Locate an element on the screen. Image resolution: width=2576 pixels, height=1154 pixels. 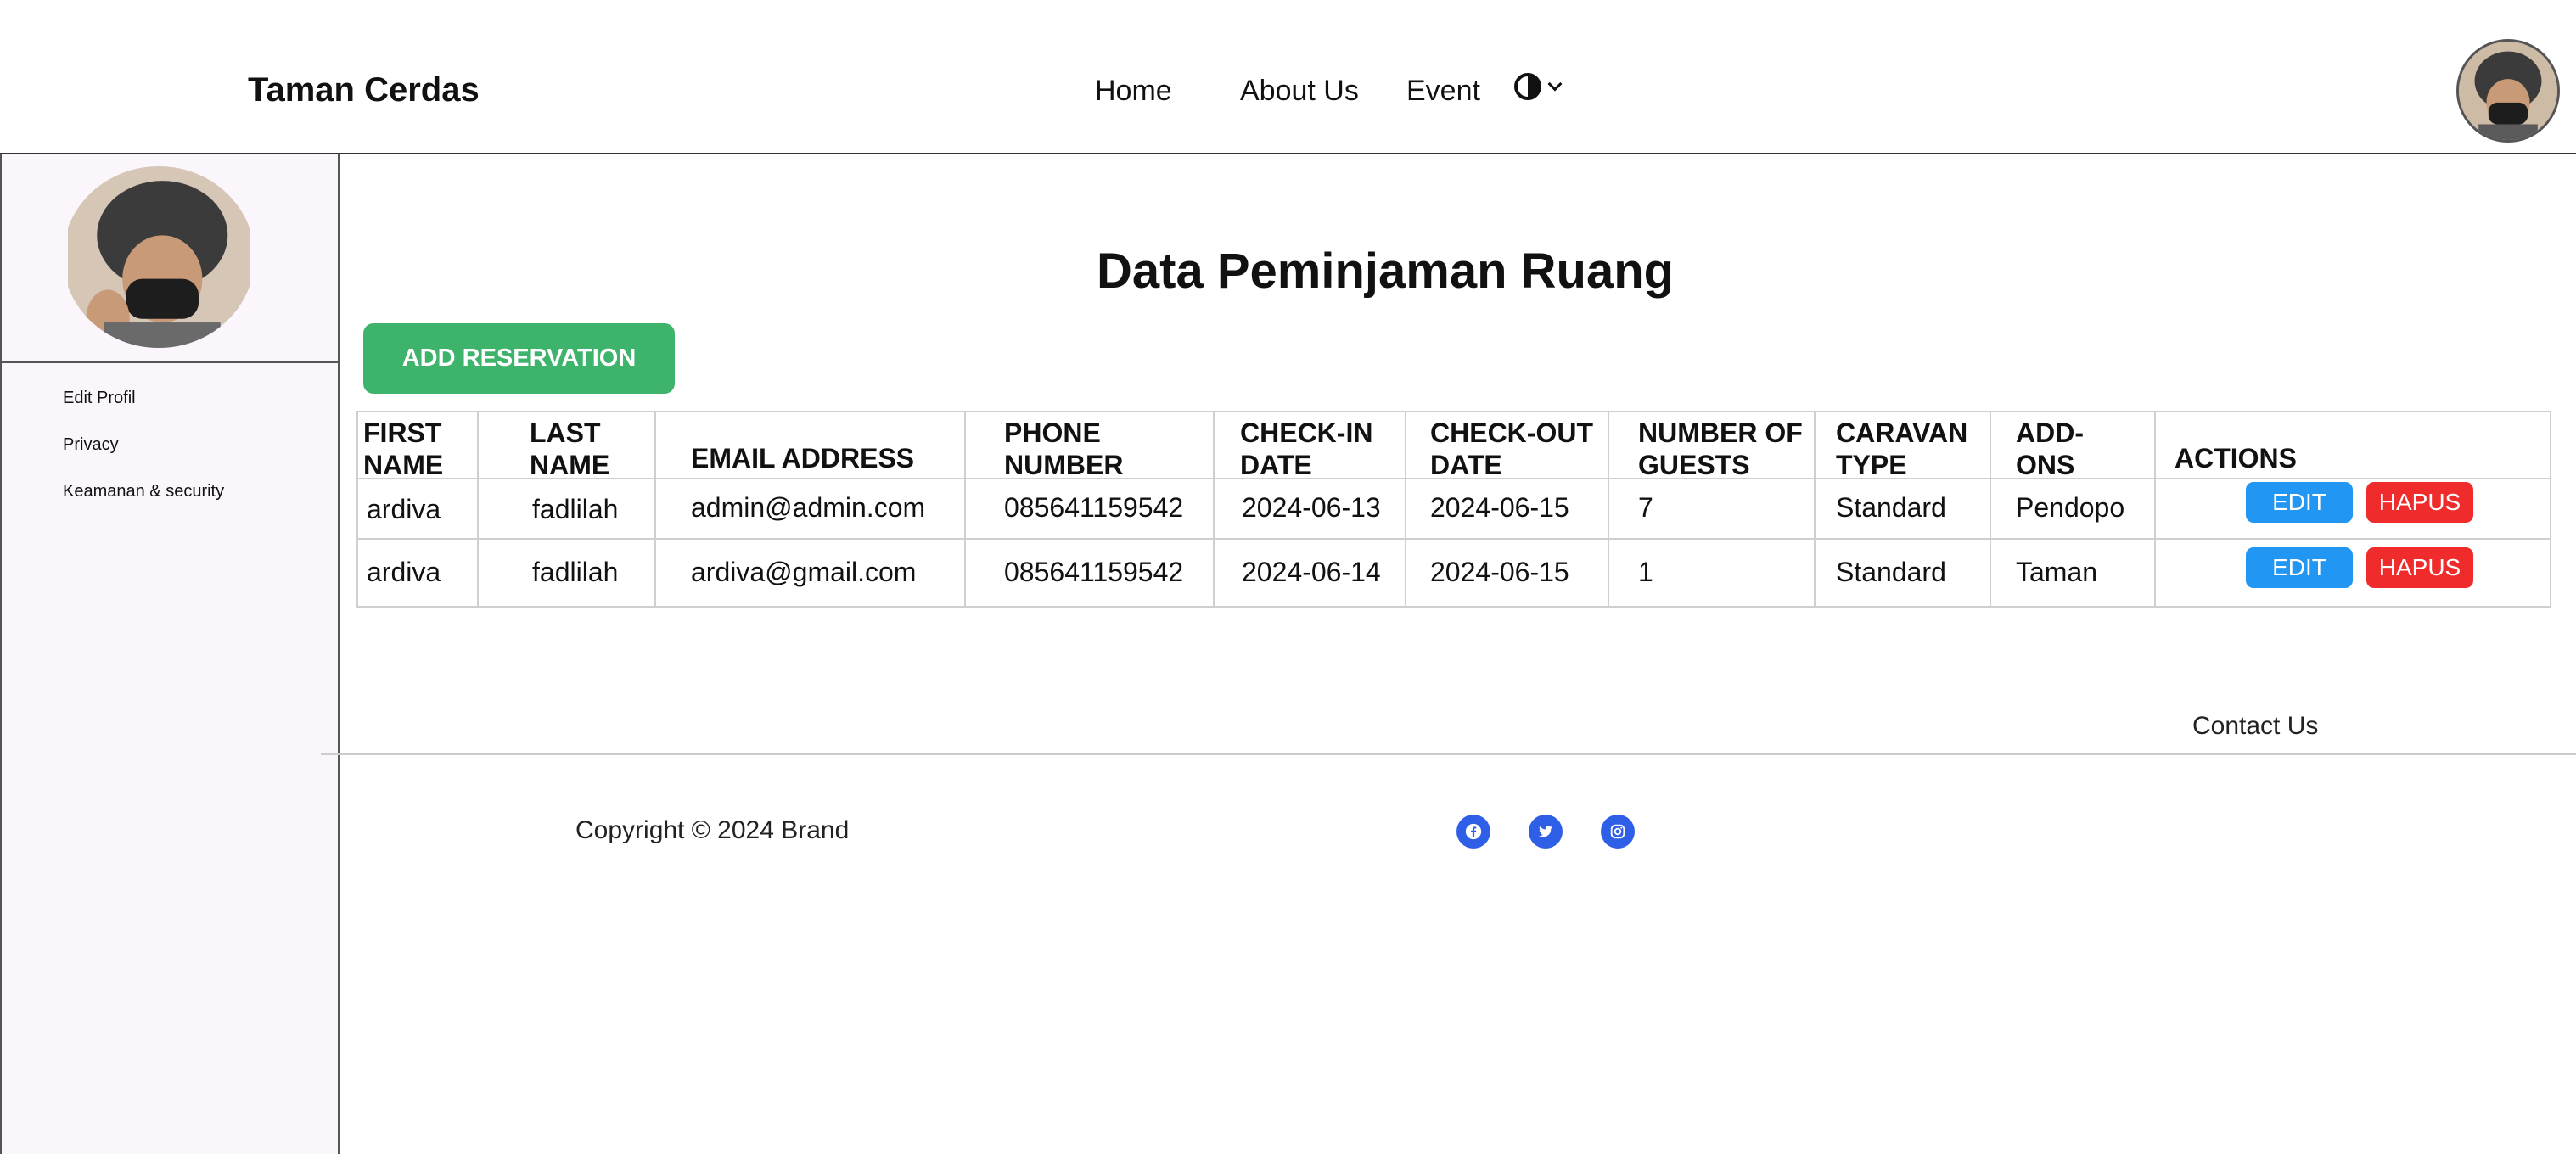
table-cell-check-in: 2024-06-14 is located at coordinates (1311, 572).